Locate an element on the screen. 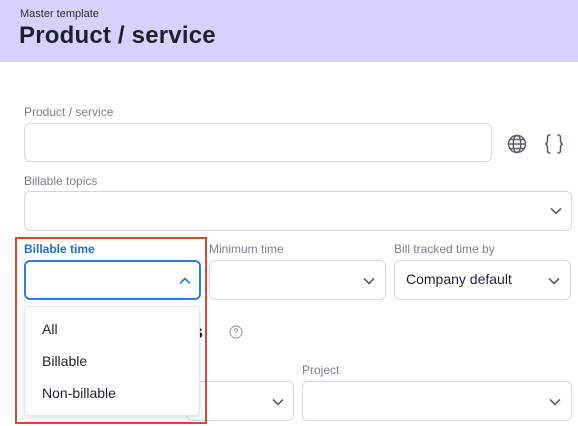  globe-icon is located at coordinates (517, 144).